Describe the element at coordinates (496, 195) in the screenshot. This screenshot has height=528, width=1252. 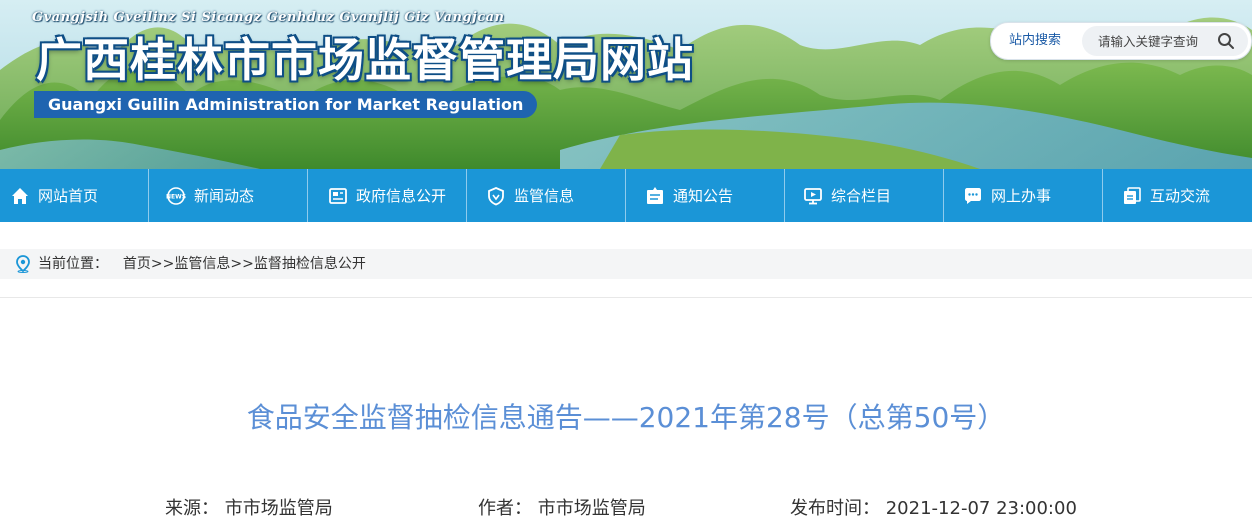
I see `shield-icon` at that location.